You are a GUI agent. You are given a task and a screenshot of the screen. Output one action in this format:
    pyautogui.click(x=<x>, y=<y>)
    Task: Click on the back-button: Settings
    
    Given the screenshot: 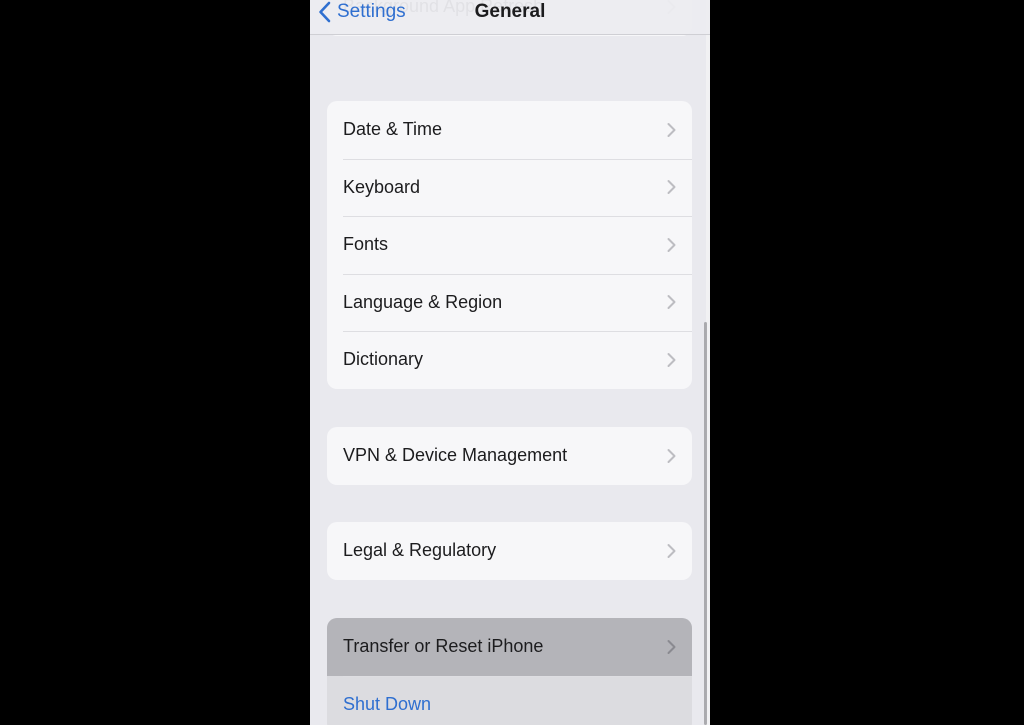 What is the action you would take?
    pyautogui.click(x=362, y=12)
    